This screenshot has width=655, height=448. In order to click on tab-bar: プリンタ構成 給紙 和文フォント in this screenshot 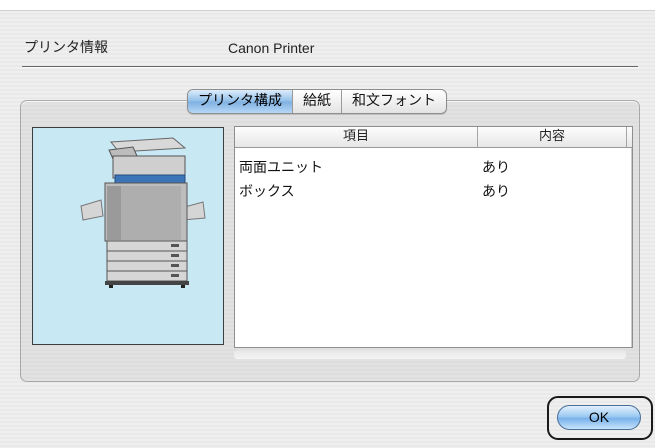, I will do `click(317, 101)`.